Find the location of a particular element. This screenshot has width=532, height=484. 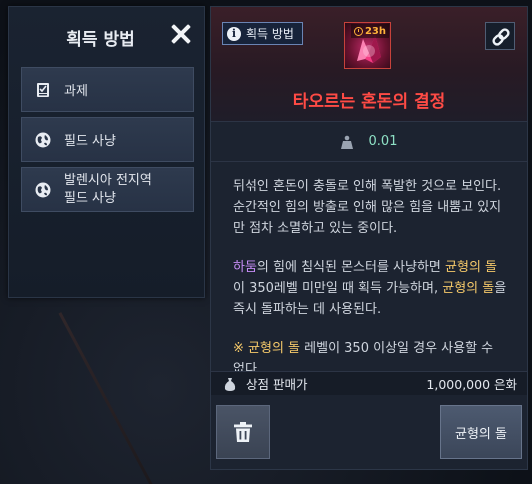

acquisition-item-valencia-field-hunt: 발렌시아 전지역 필드 사냥 is located at coordinates (107, 189).